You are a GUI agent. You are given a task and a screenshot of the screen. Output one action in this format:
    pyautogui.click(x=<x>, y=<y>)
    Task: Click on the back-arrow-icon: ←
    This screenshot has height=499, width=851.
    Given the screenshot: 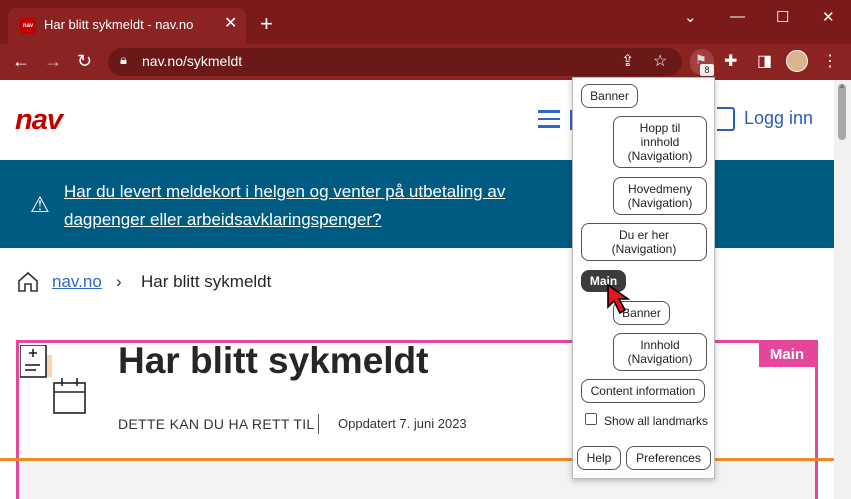 What is the action you would take?
    pyautogui.click(x=21, y=61)
    